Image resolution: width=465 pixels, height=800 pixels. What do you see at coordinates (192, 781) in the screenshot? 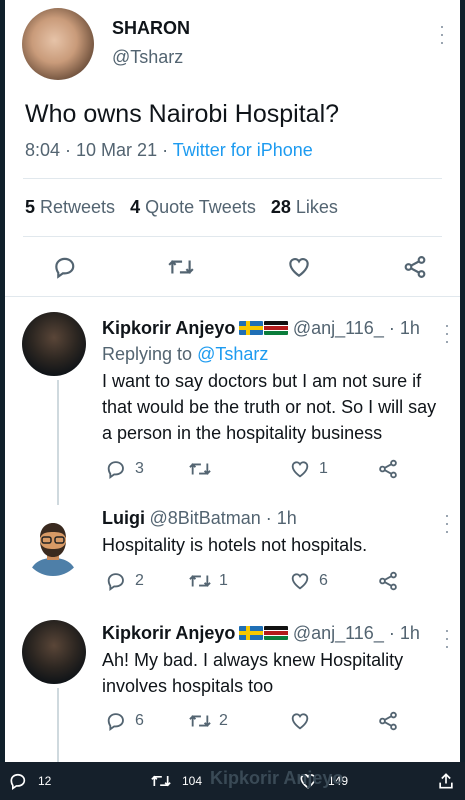
I see `bottom-retweet-count: 104` at bounding box center [192, 781].